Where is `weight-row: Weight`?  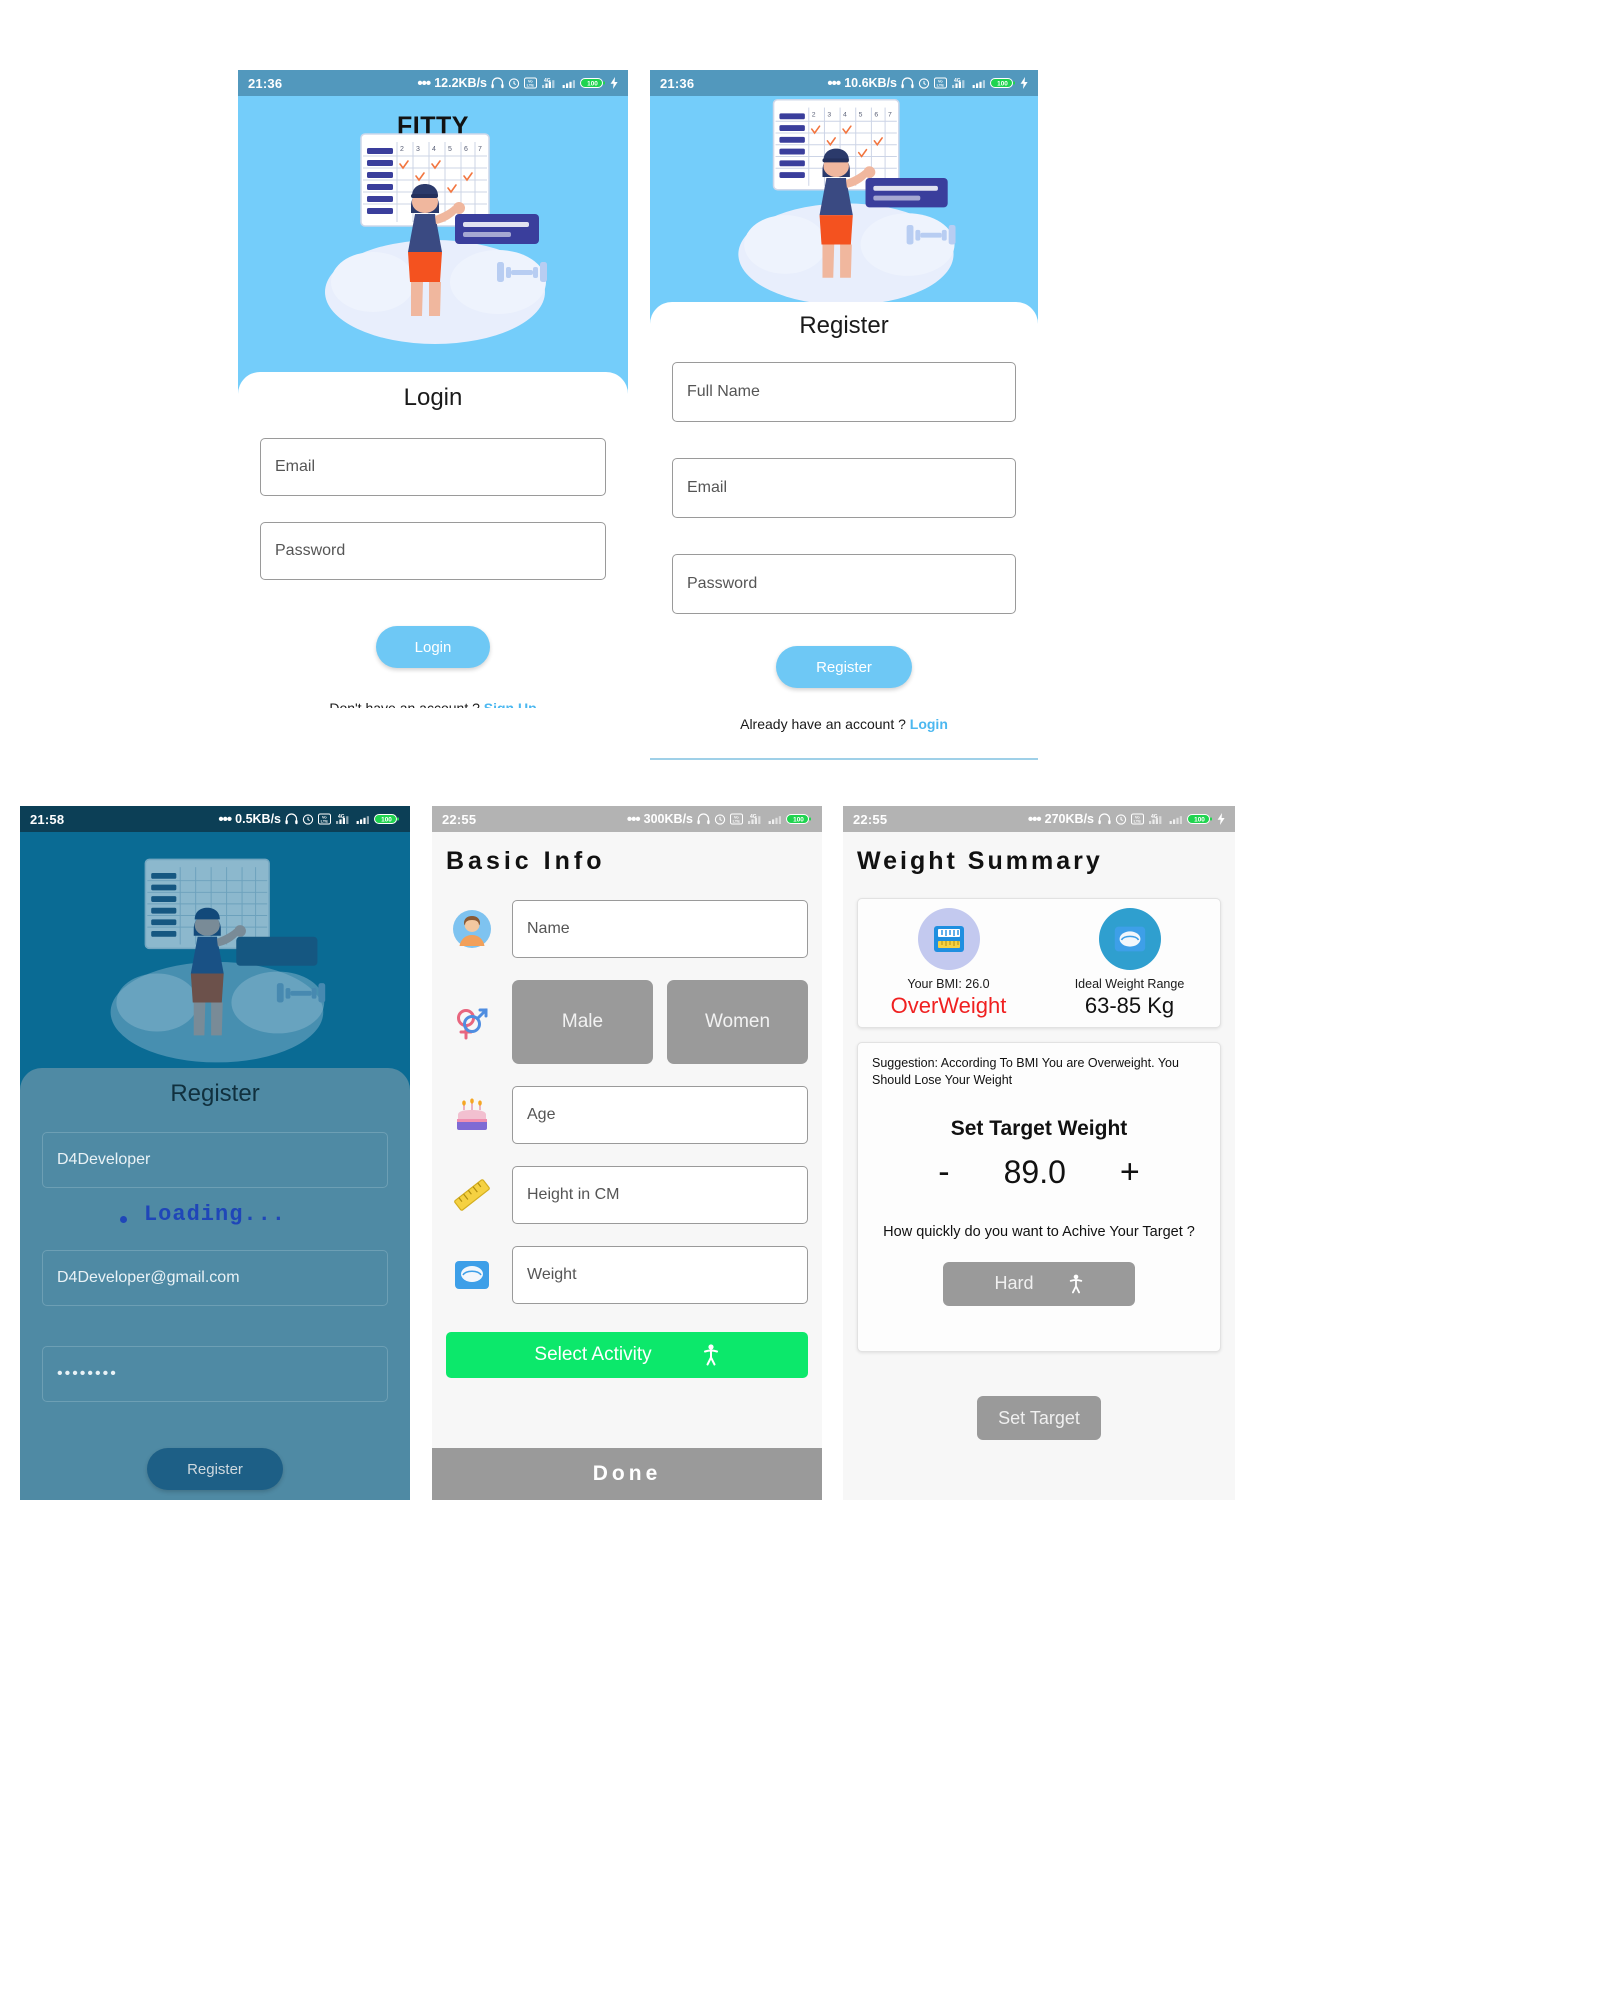 weight-row: Weight is located at coordinates (627, 1275).